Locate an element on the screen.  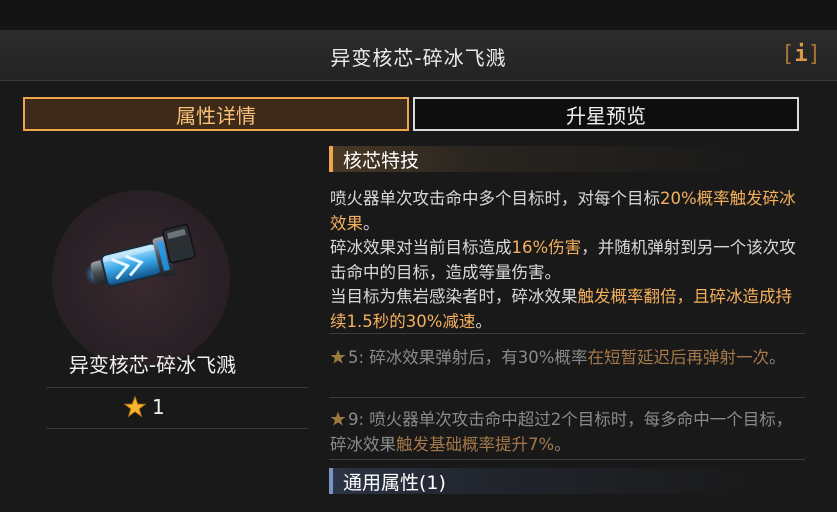
section-core-skill: 核芯特技 is located at coordinates (566, 159).